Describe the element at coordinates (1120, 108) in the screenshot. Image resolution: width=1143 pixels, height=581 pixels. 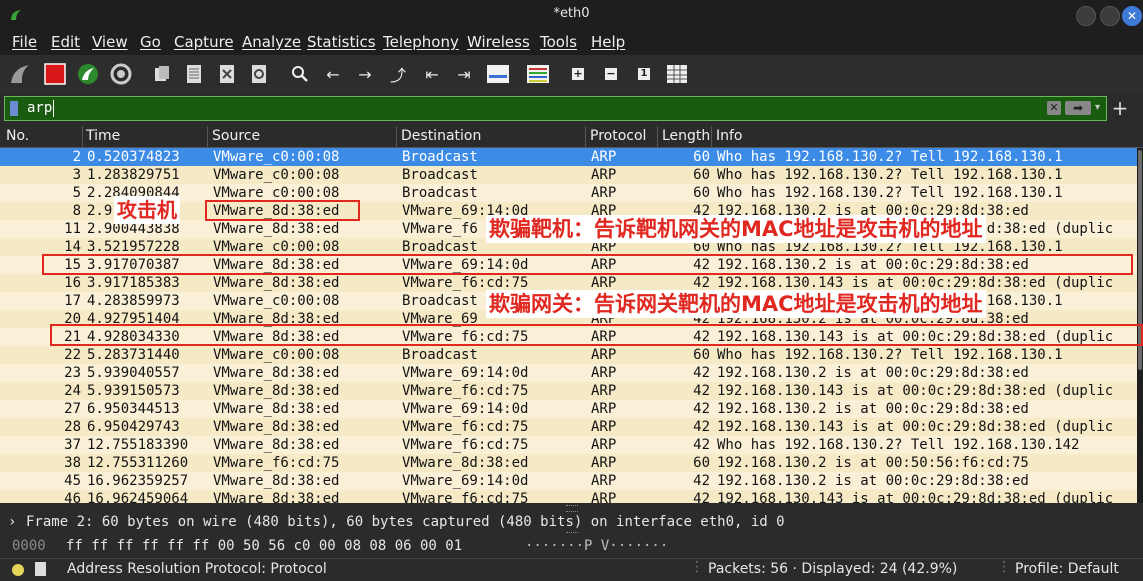
I see `add-filter-button: +` at that location.